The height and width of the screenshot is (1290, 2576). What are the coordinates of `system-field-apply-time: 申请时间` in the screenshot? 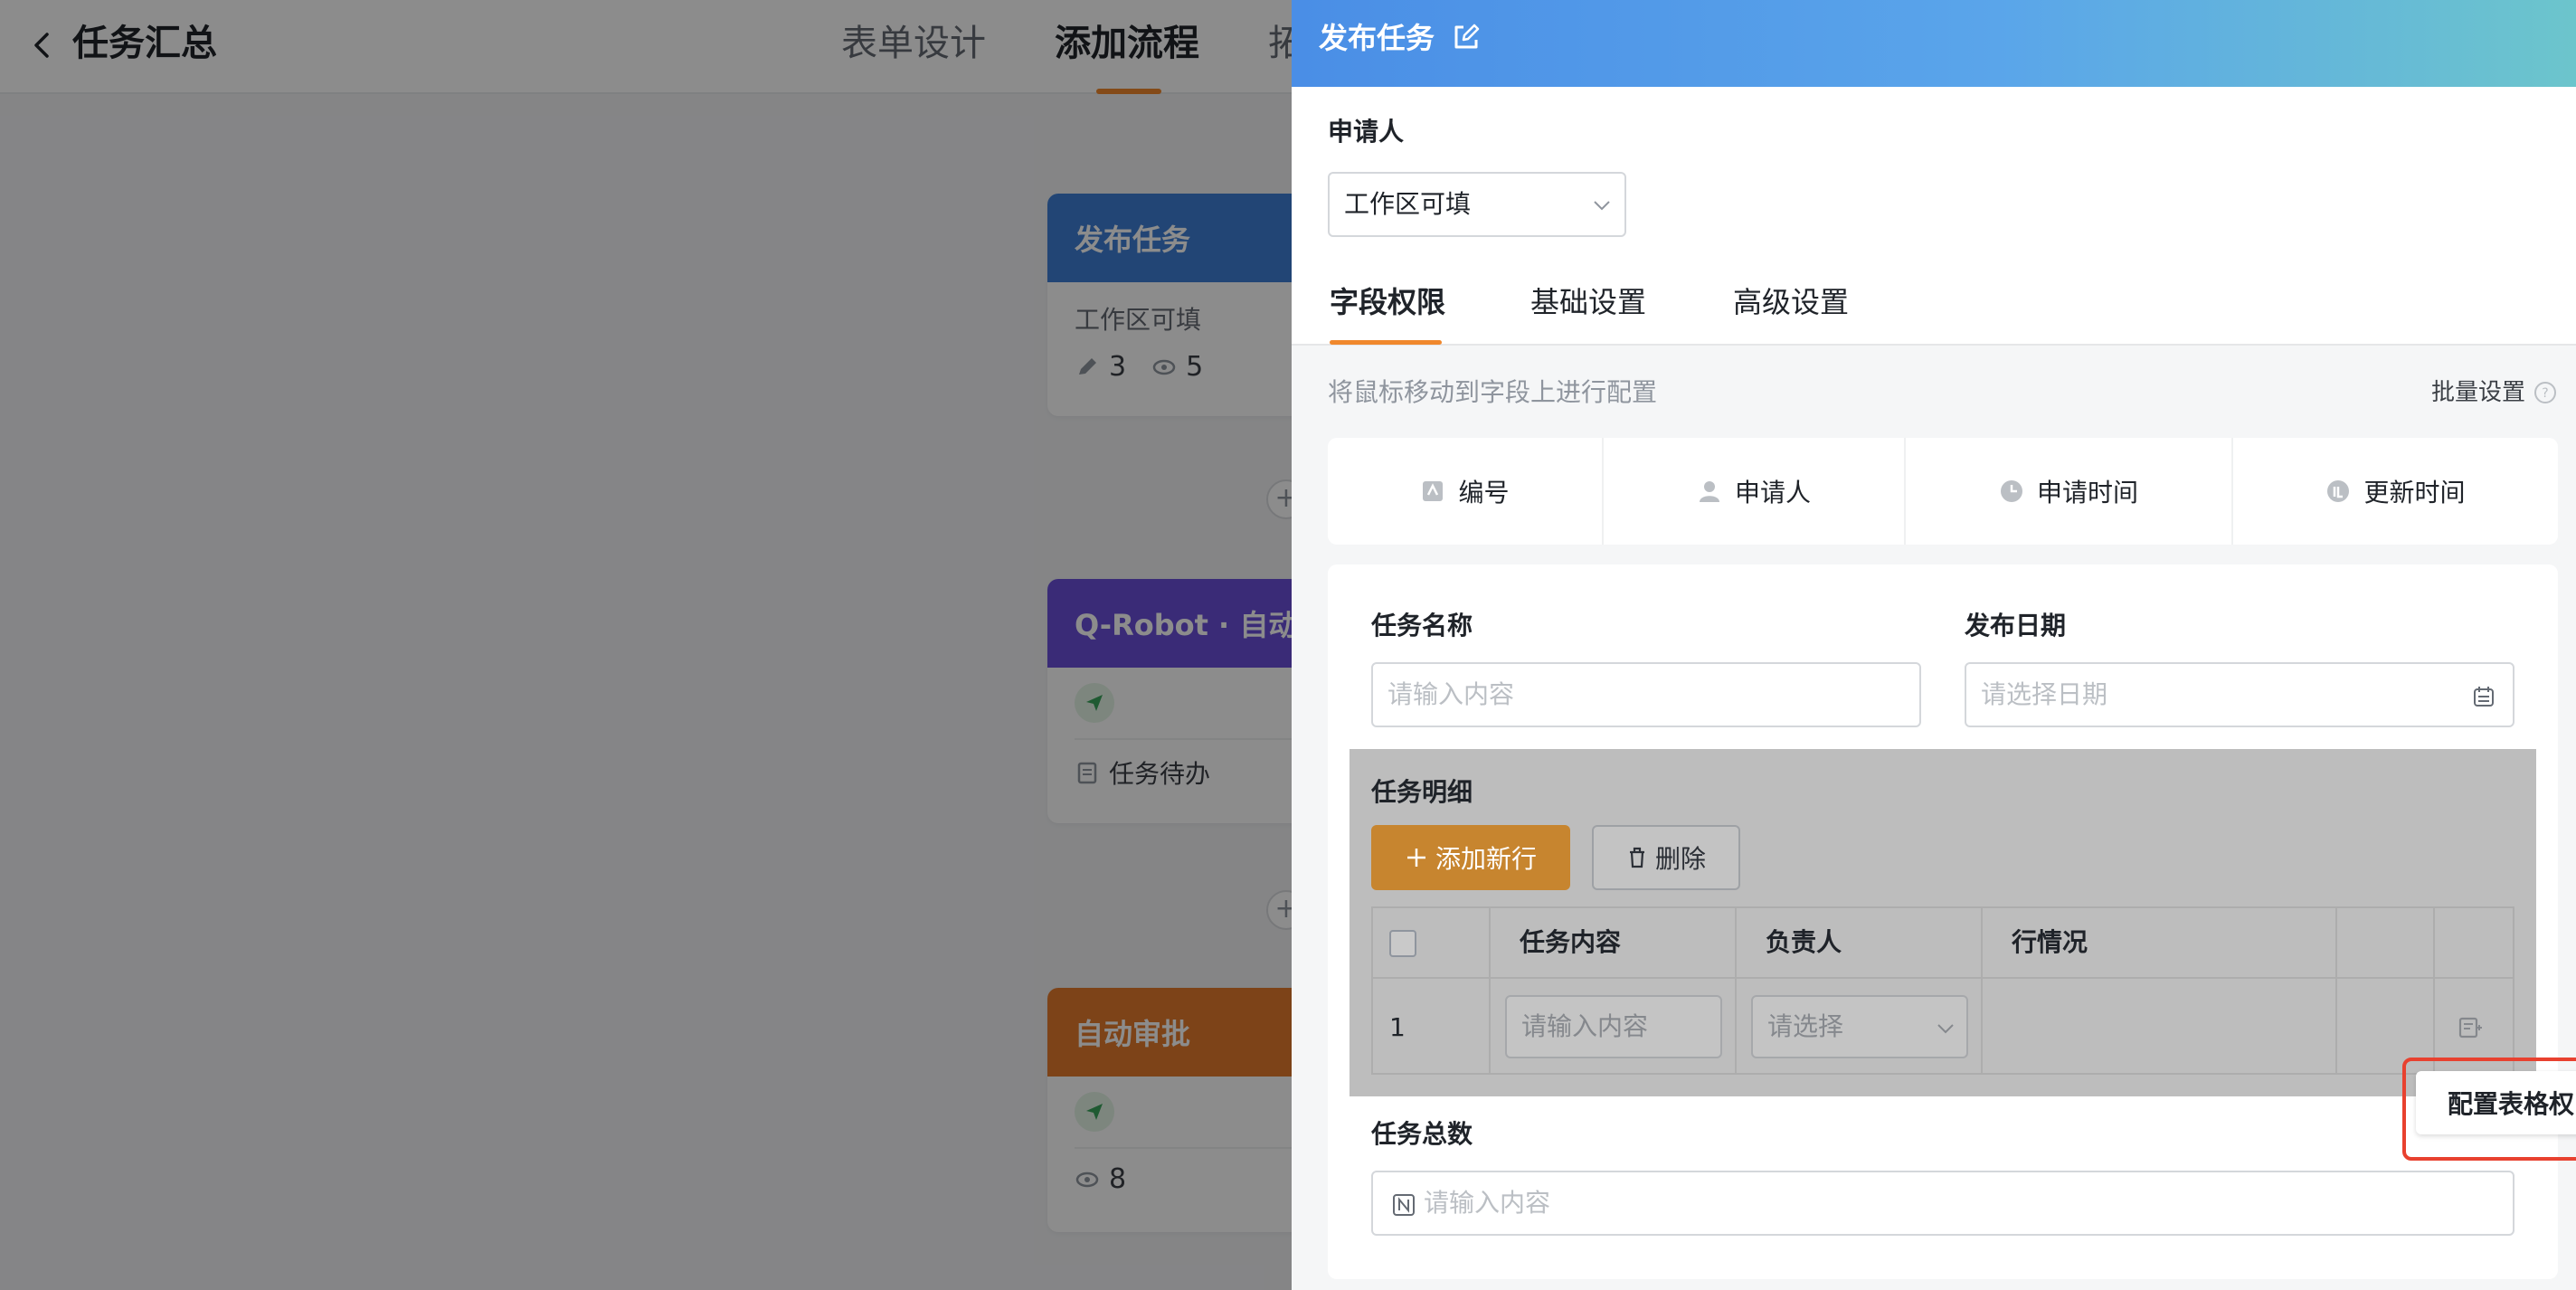 It's located at (2069, 491).